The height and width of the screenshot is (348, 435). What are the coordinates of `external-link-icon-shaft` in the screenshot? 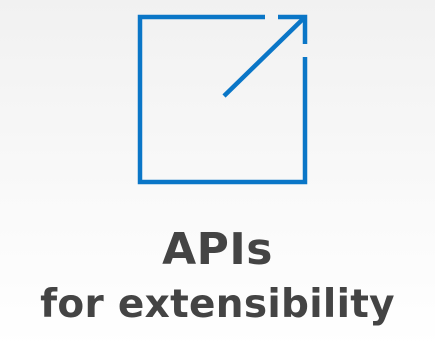 It's located at (264, 57).